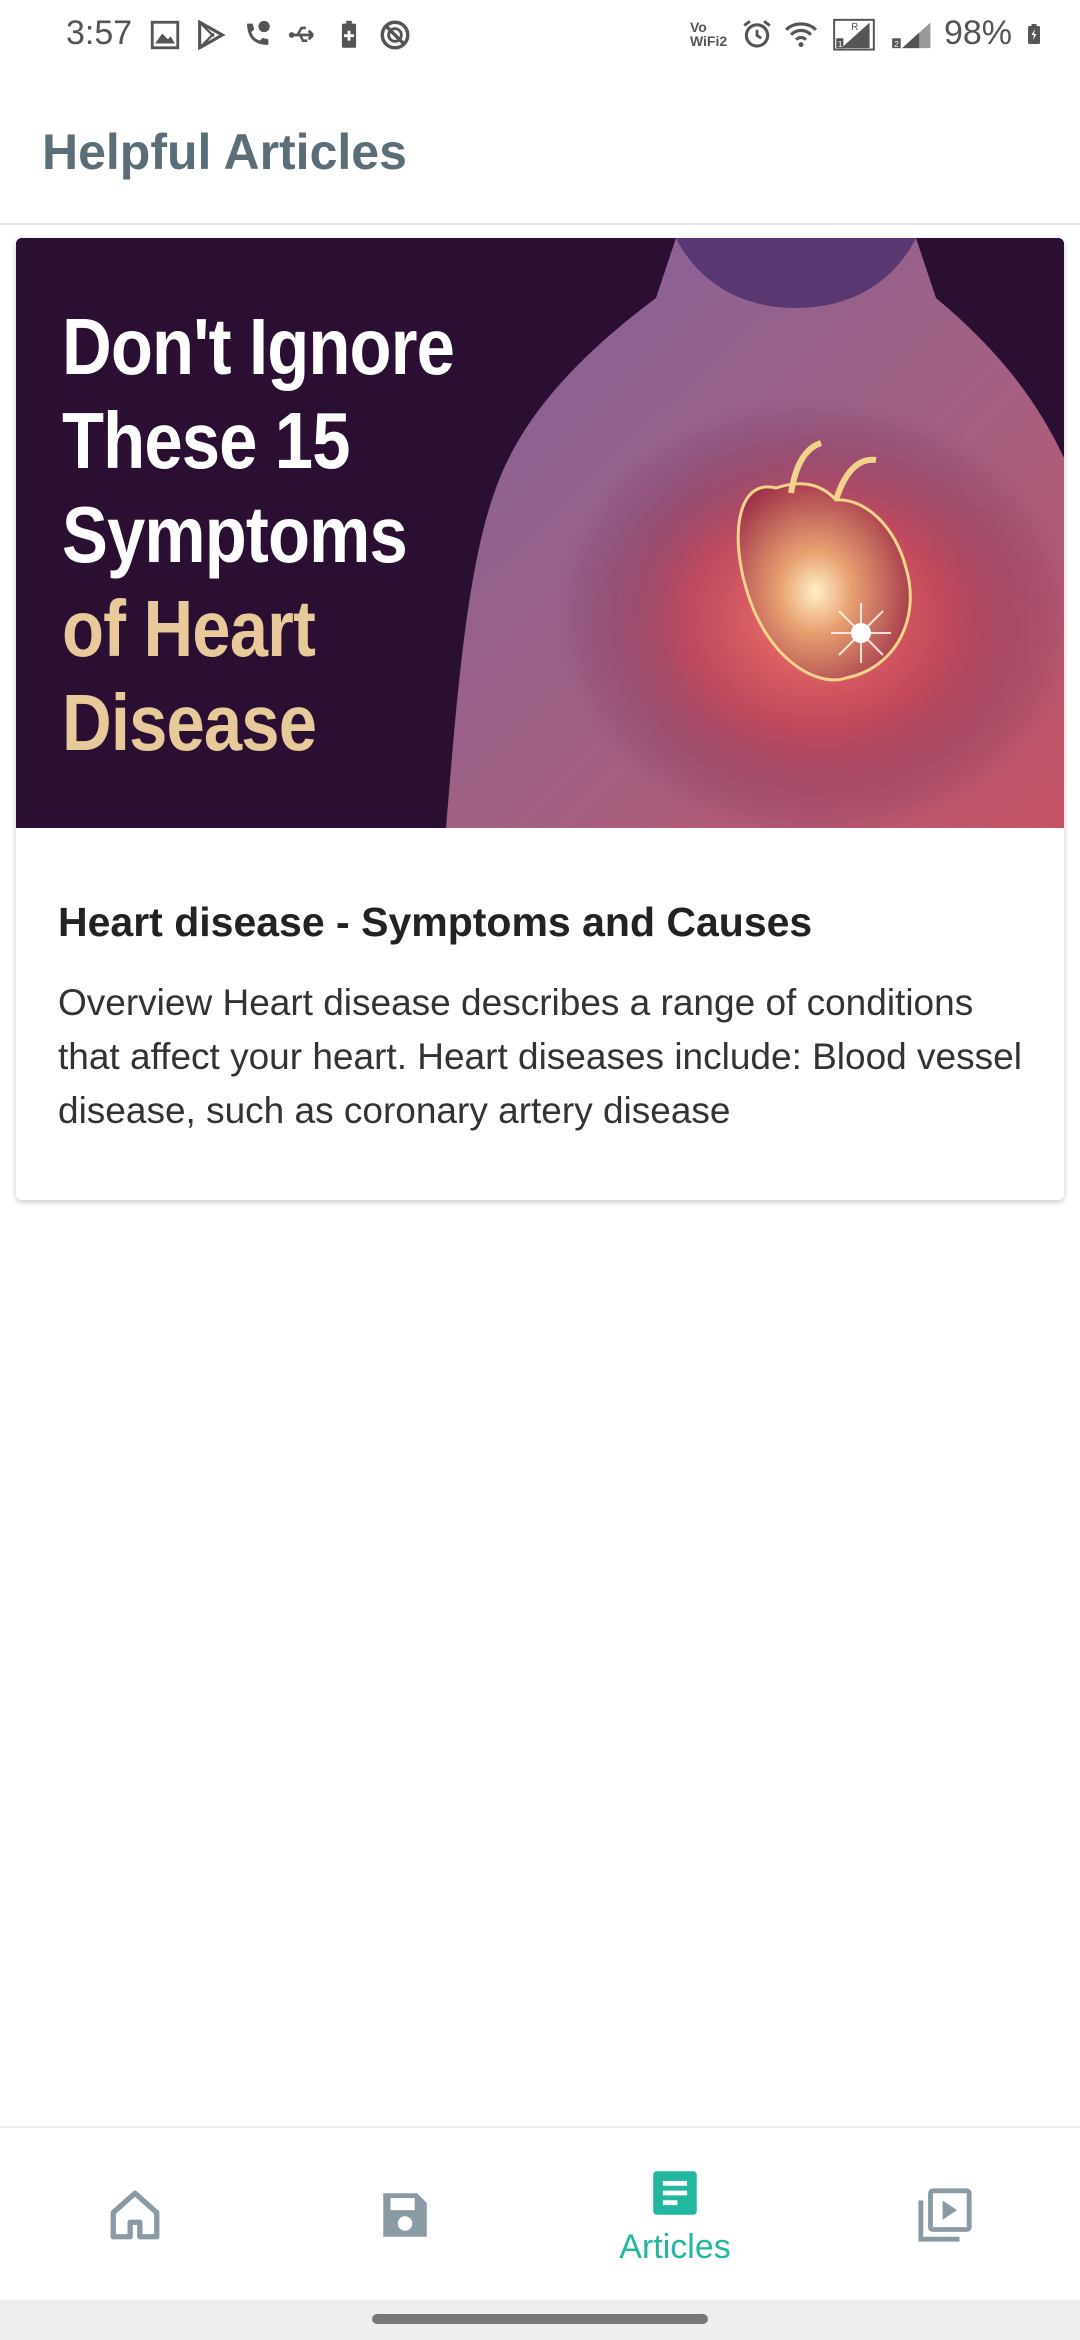 The width and height of the screenshot is (1080, 2340). Describe the element at coordinates (206, 440) in the screenshot. I see `headline-line-2: These 15` at that location.